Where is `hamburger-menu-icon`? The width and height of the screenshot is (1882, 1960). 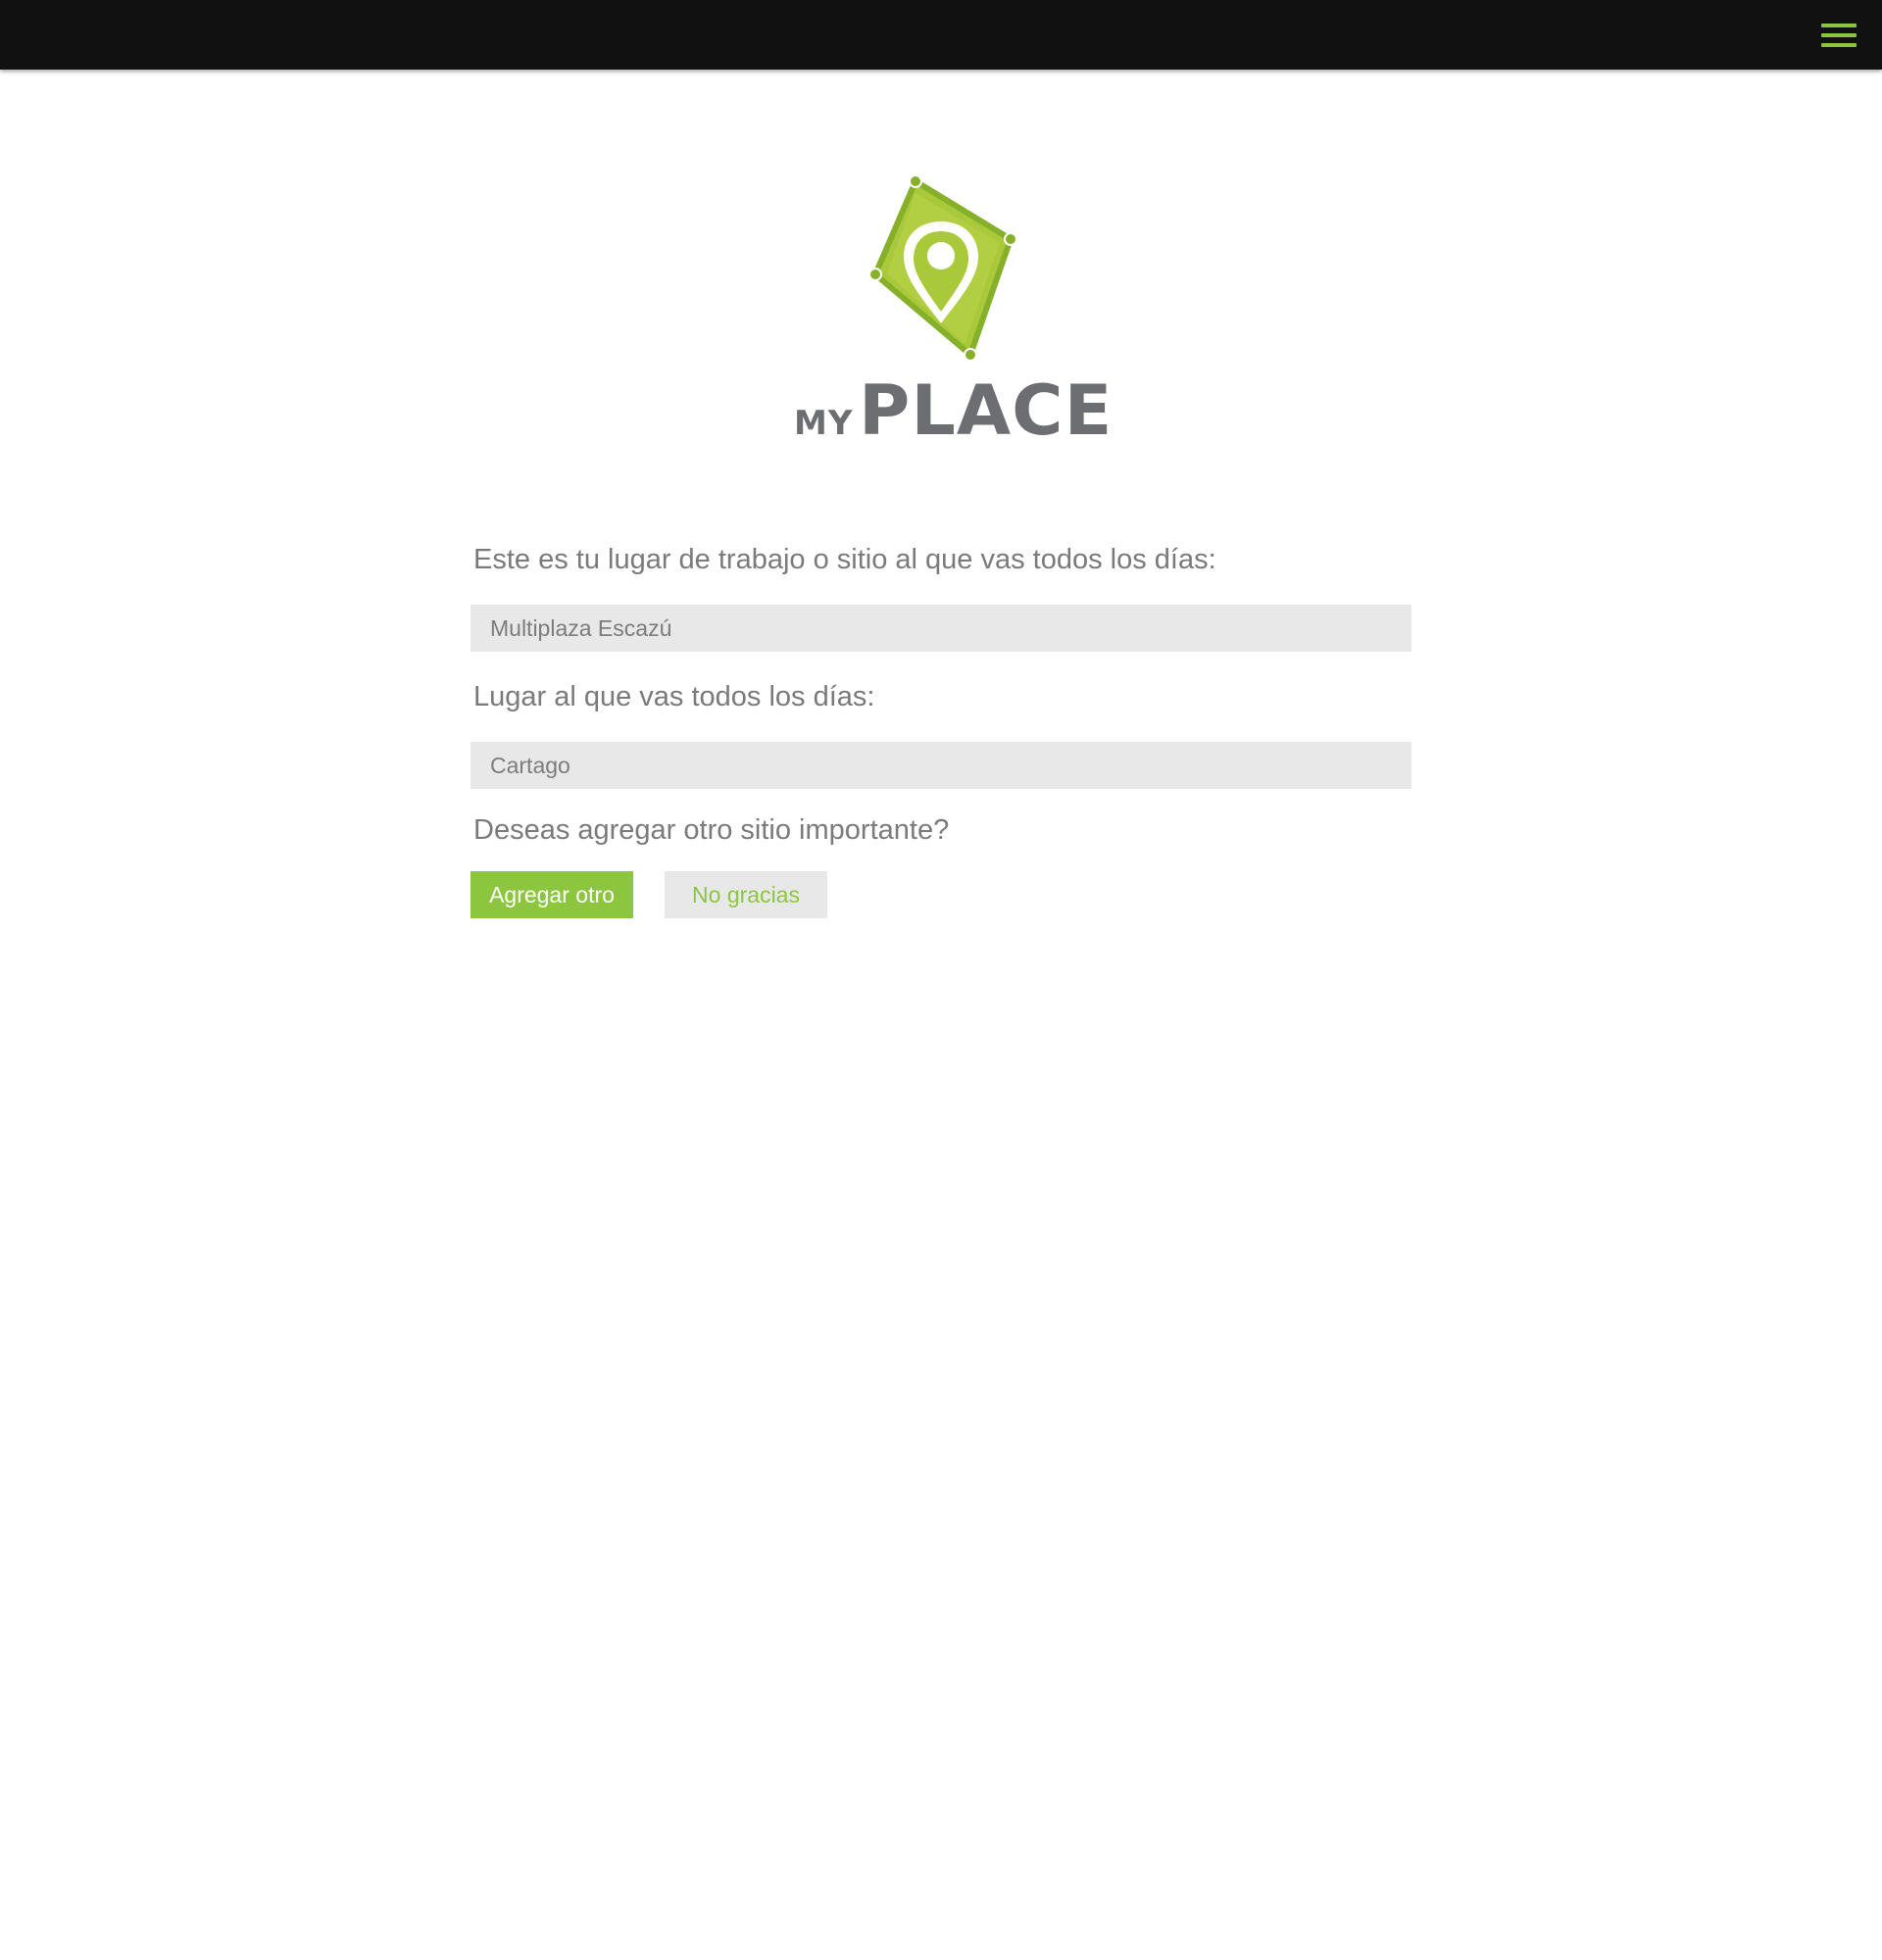 hamburger-menu-icon is located at coordinates (1839, 35).